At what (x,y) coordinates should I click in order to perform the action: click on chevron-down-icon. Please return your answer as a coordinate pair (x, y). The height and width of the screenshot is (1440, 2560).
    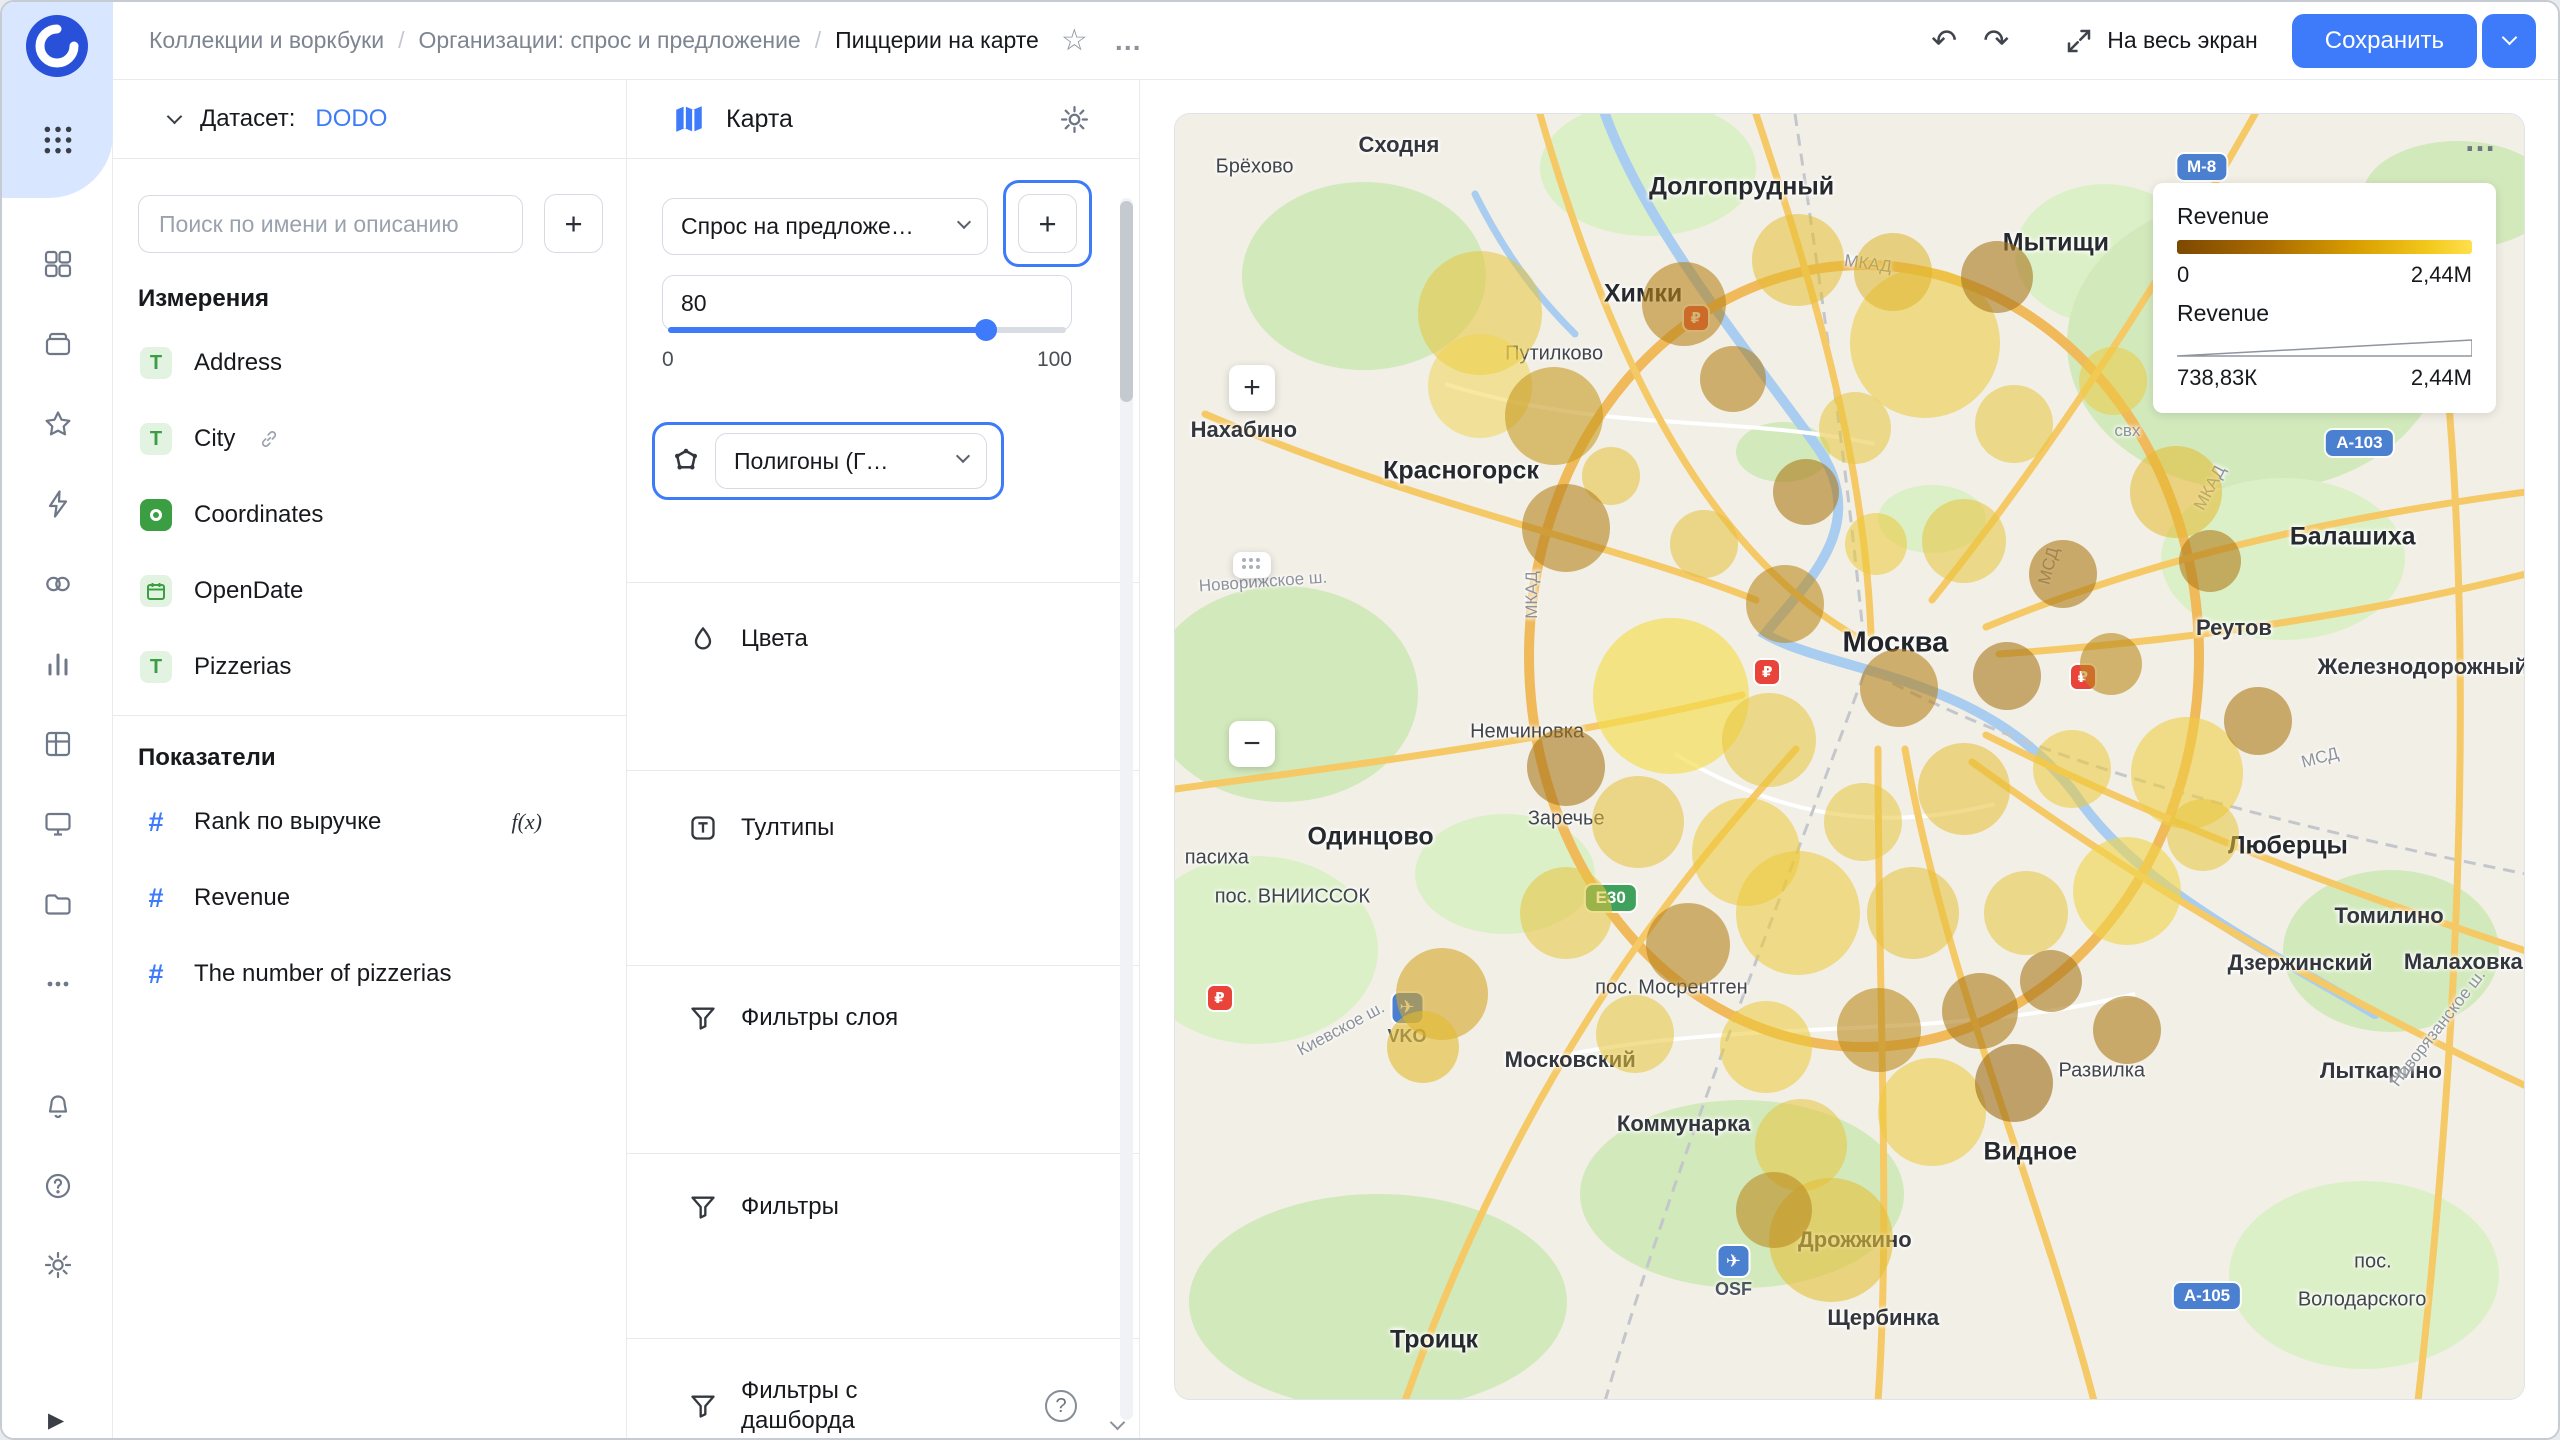
    Looking at the image, I should click on (174, 116).